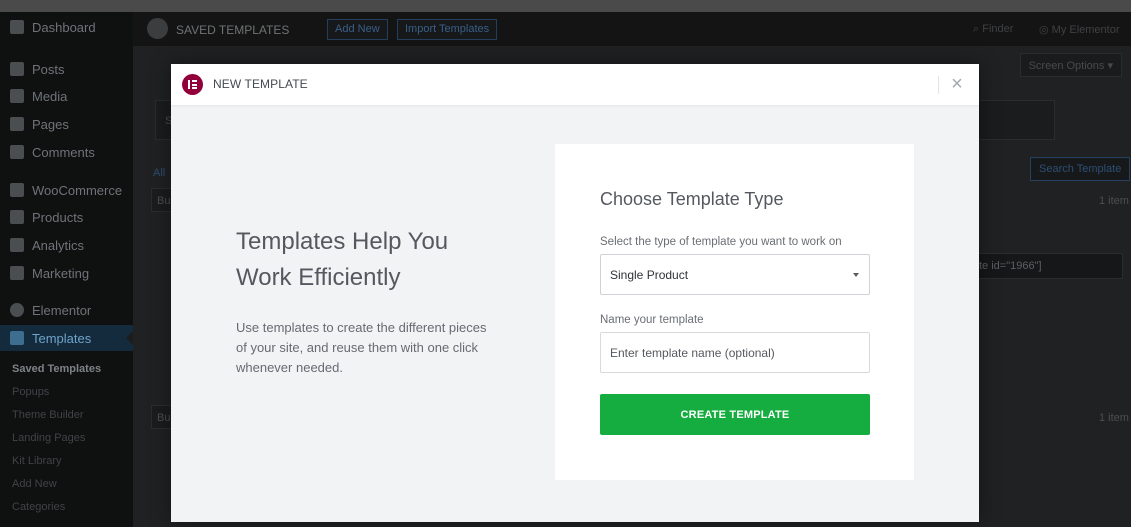  What do you see at coordinates (17, 27) in the screenshot?
I see `dashboard-icon` at bounding box center [17, 27].